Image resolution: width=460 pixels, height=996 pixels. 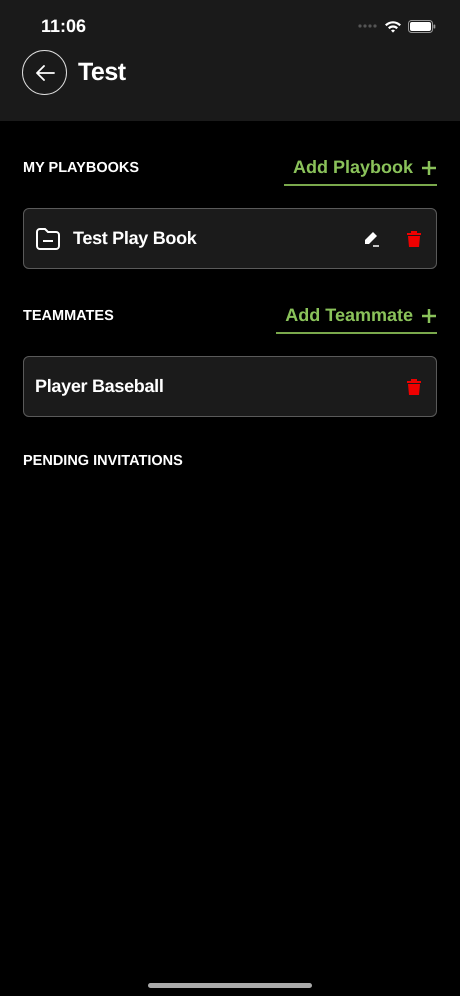 I want to click on back-button, so click(x=44, y=72).